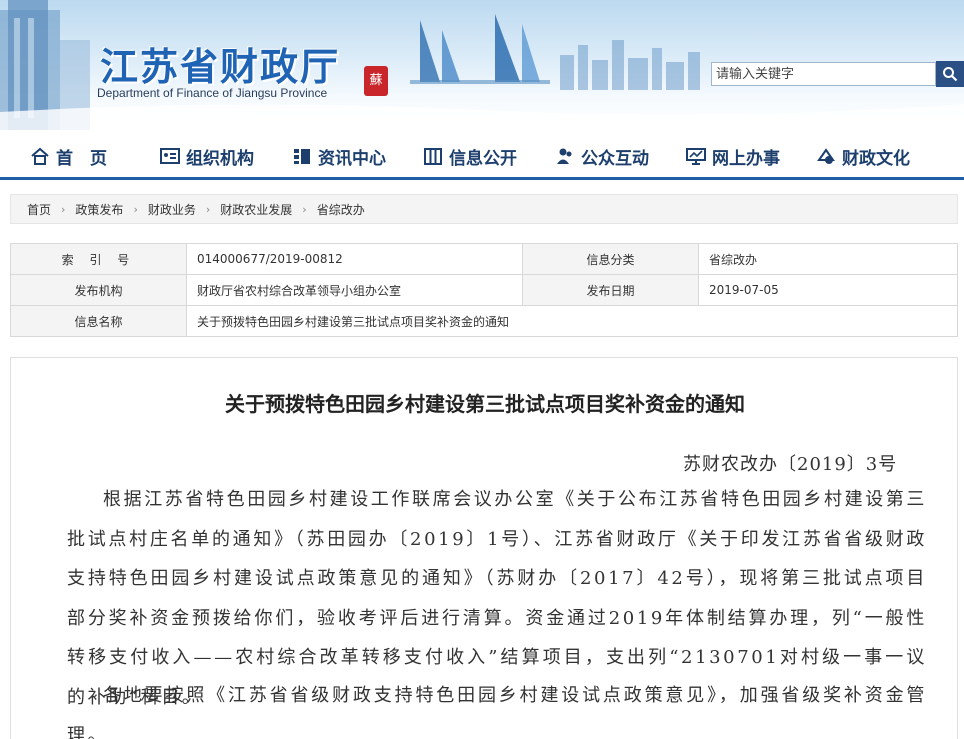  Describe the element at coordinates (828, 259) in the screenshot. I see `category-value: 省综改办` at that location.